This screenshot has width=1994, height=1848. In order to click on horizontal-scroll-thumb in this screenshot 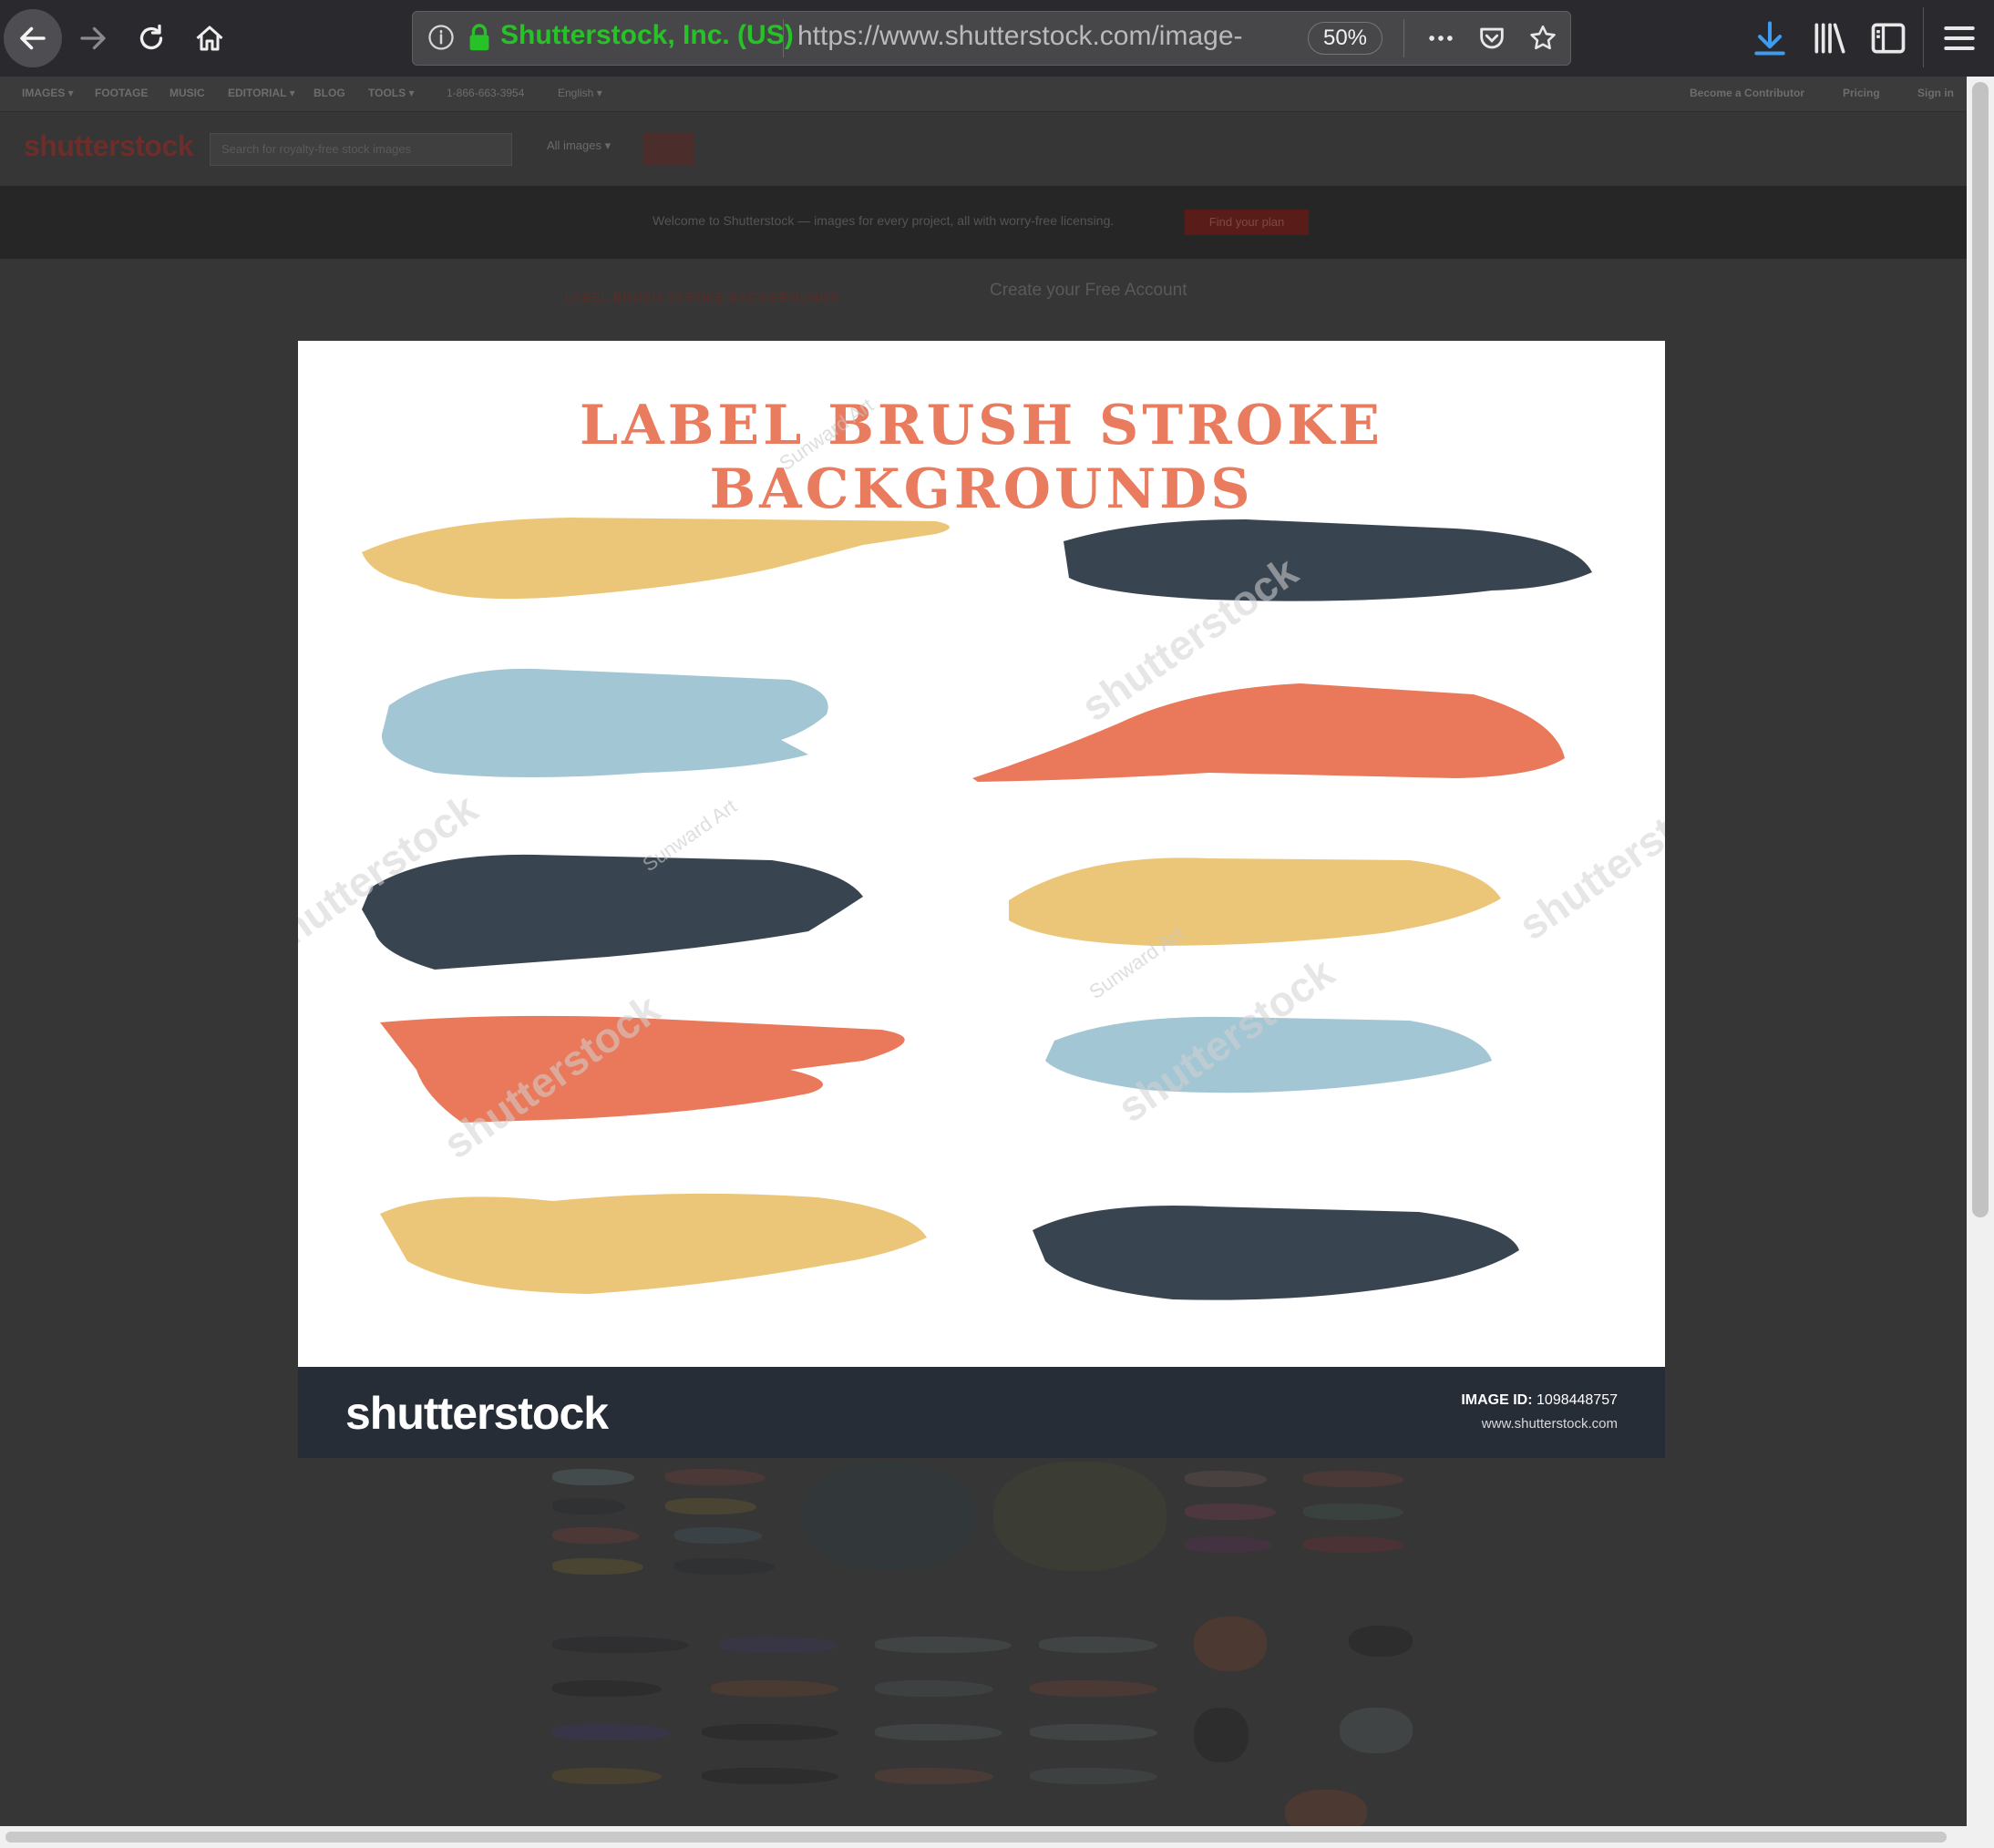, I will do `click(976, 1837)`.